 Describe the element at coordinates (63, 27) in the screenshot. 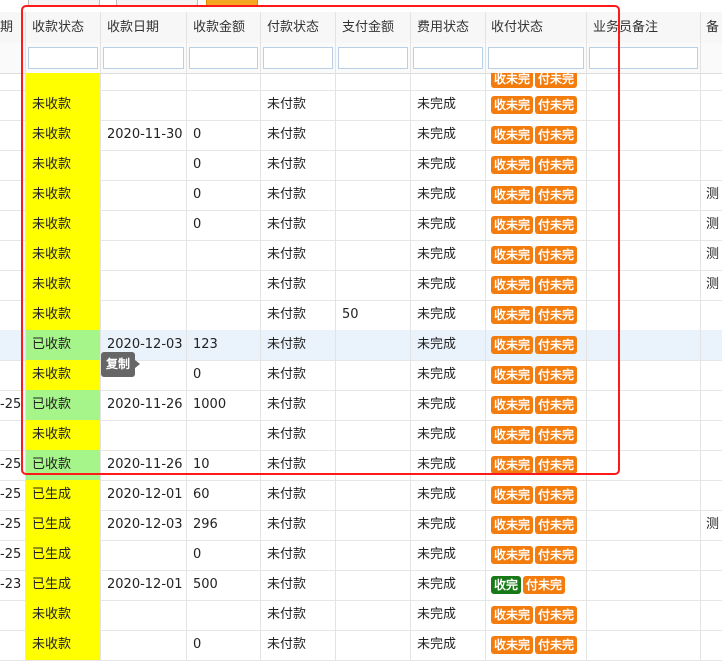

I see `header-recv-status: 收款状态` at that location.